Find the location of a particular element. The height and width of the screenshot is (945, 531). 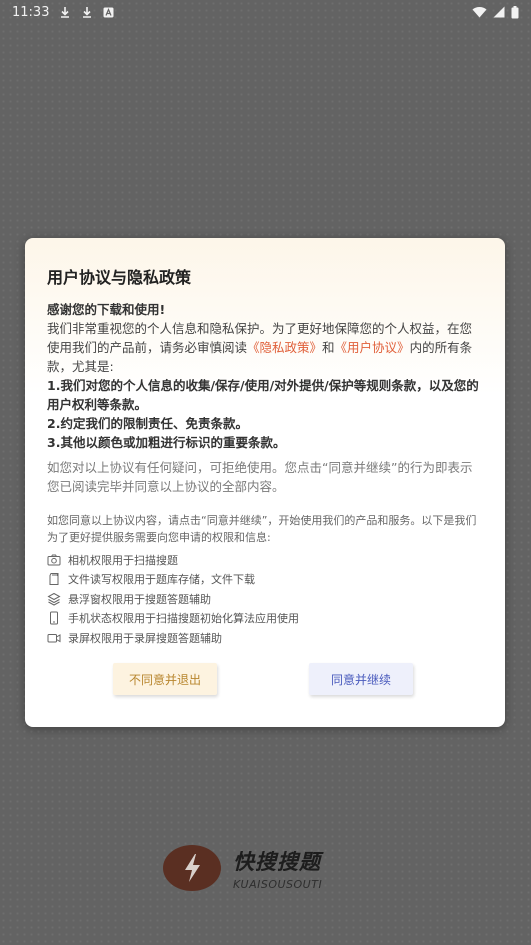

permission-screen-record: 录屏权限用于录屏搜题答题辅助 is located at coordinates (265, 638).